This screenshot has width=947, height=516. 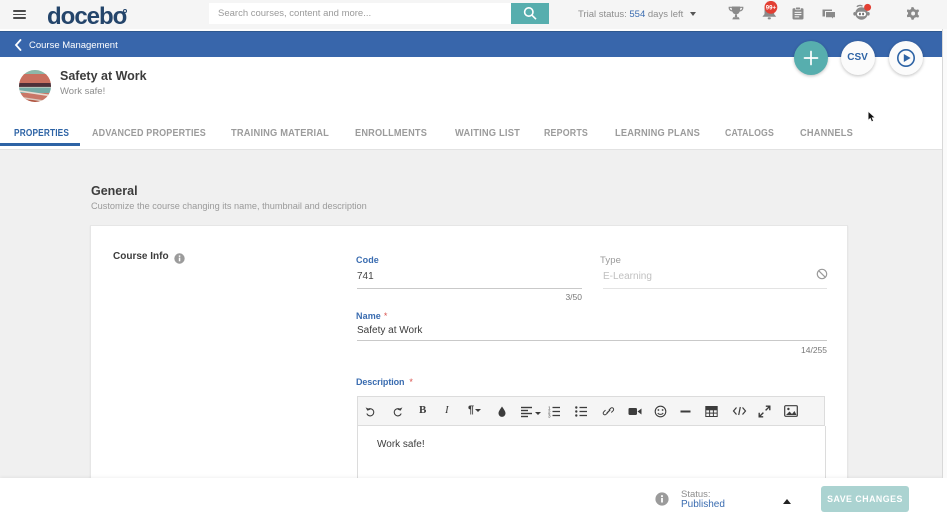 What do you see at coordinates (771, 9) in the screenshot?
I see `svg-text: 99+` at bounding box center [771, 9].